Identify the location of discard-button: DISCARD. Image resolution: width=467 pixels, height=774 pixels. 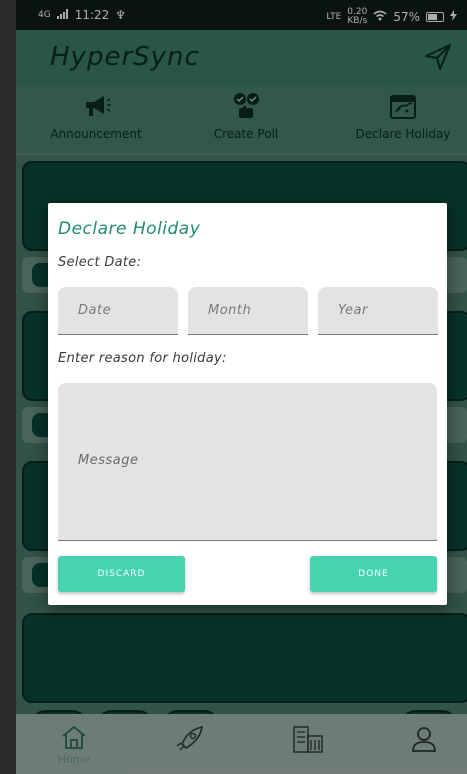
(121, 574).